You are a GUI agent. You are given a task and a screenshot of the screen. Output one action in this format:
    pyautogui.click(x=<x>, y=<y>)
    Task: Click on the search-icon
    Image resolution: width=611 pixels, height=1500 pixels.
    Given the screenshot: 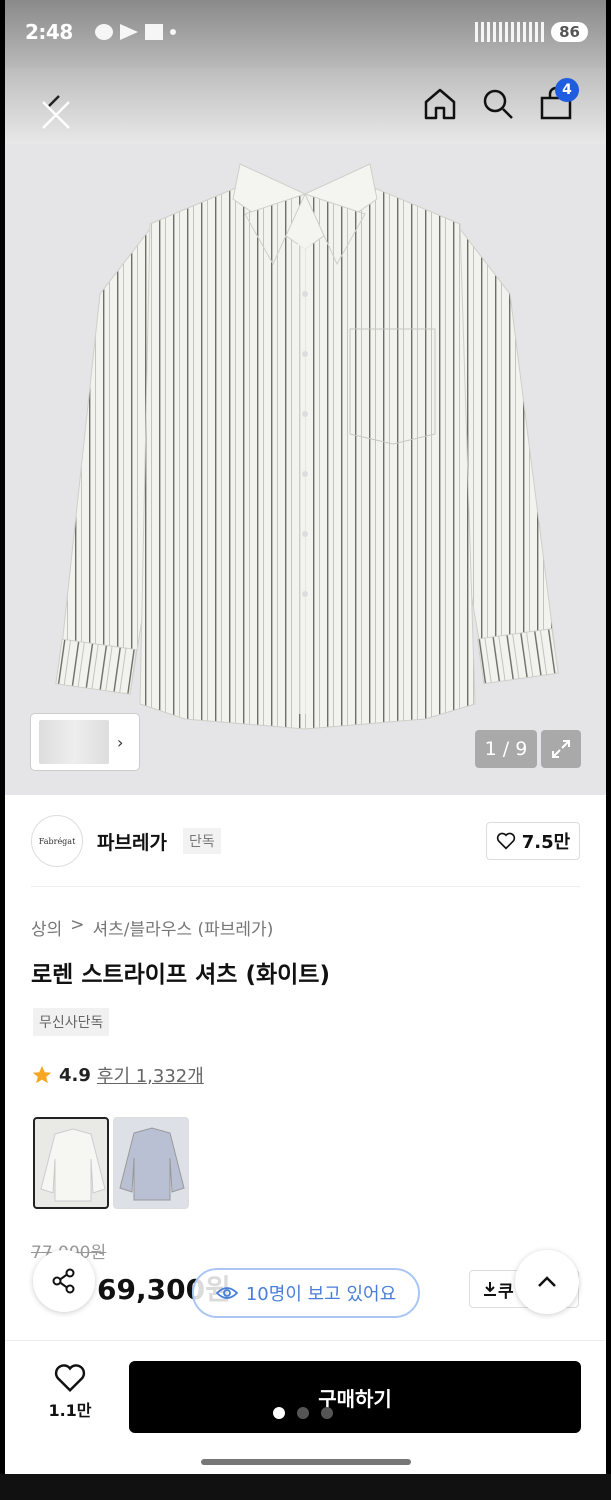 What is the action you would take?
    pyautogui.click(x=498, y=104)
    